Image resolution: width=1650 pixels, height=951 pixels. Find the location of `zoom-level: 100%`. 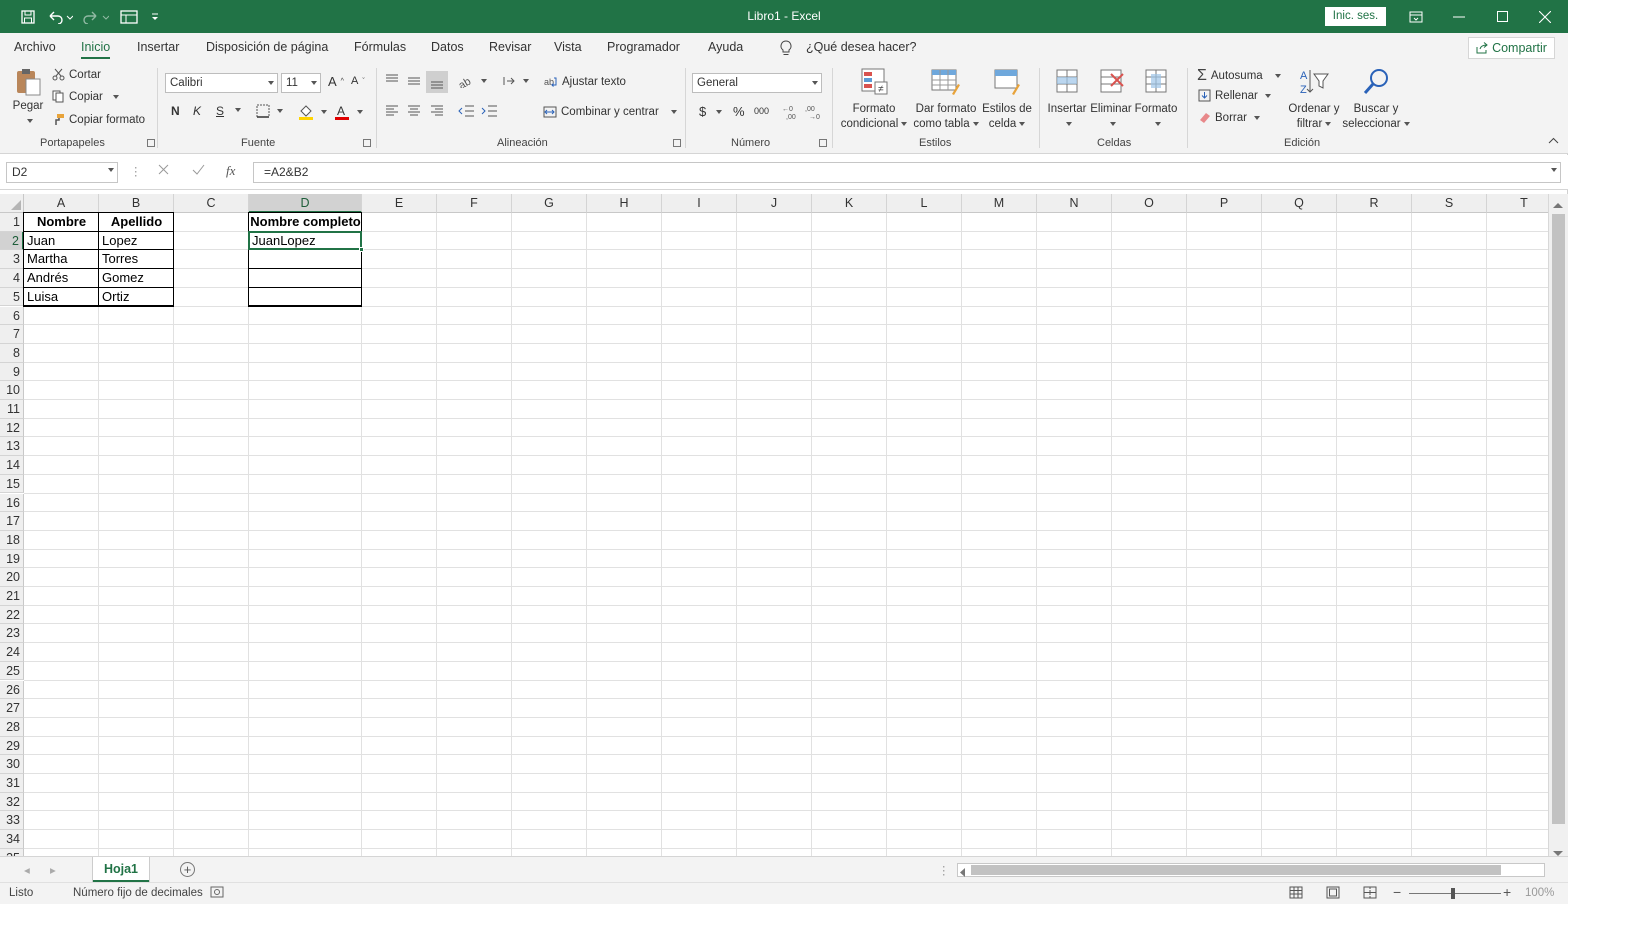

zoom-level: 100% is located at coordinates (1539, 893).